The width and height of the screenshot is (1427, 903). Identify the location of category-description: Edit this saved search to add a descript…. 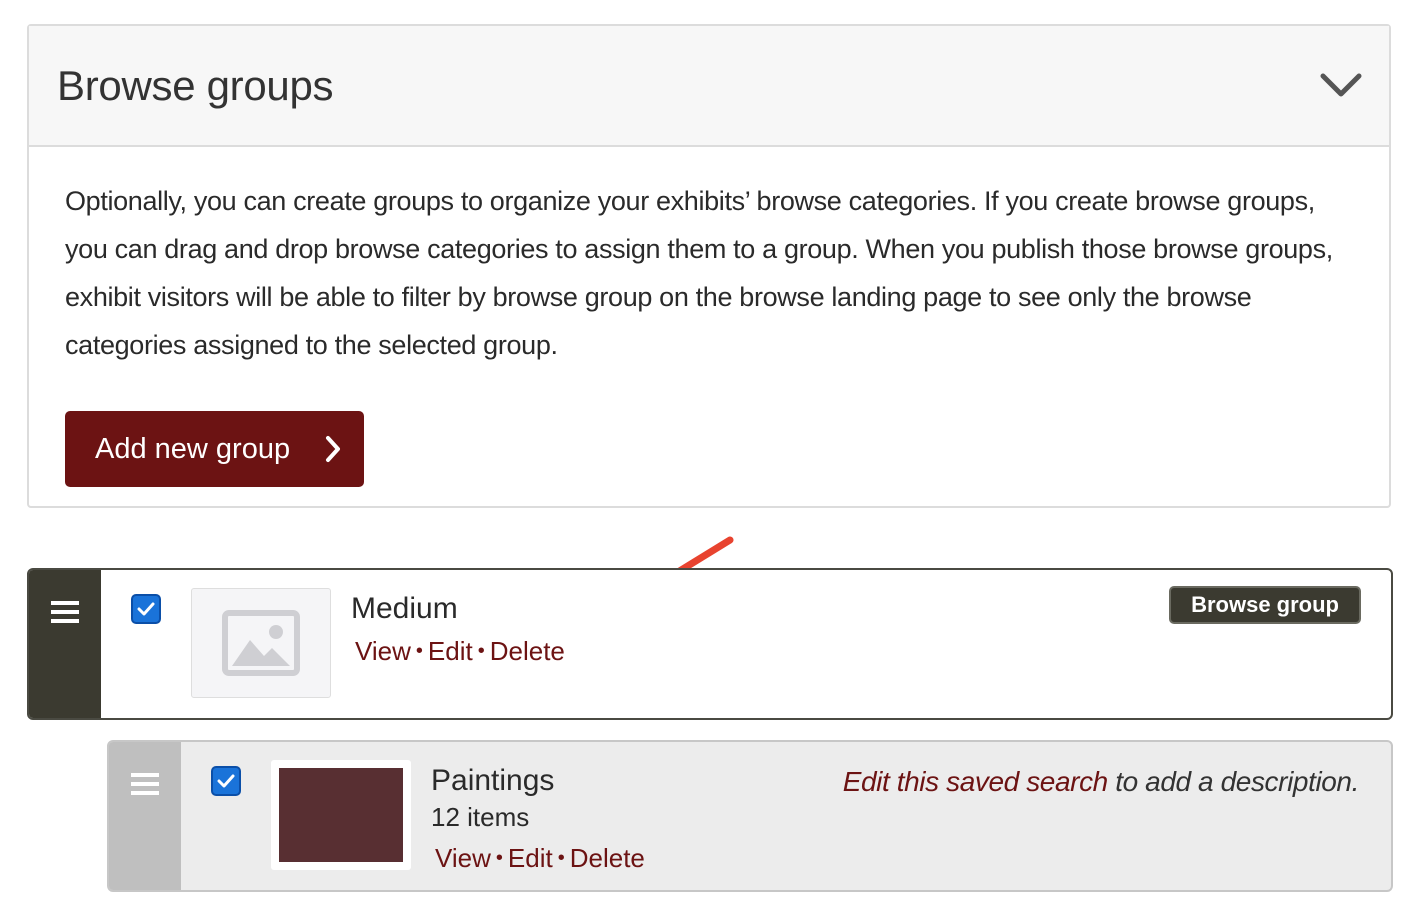
(1101, 782).